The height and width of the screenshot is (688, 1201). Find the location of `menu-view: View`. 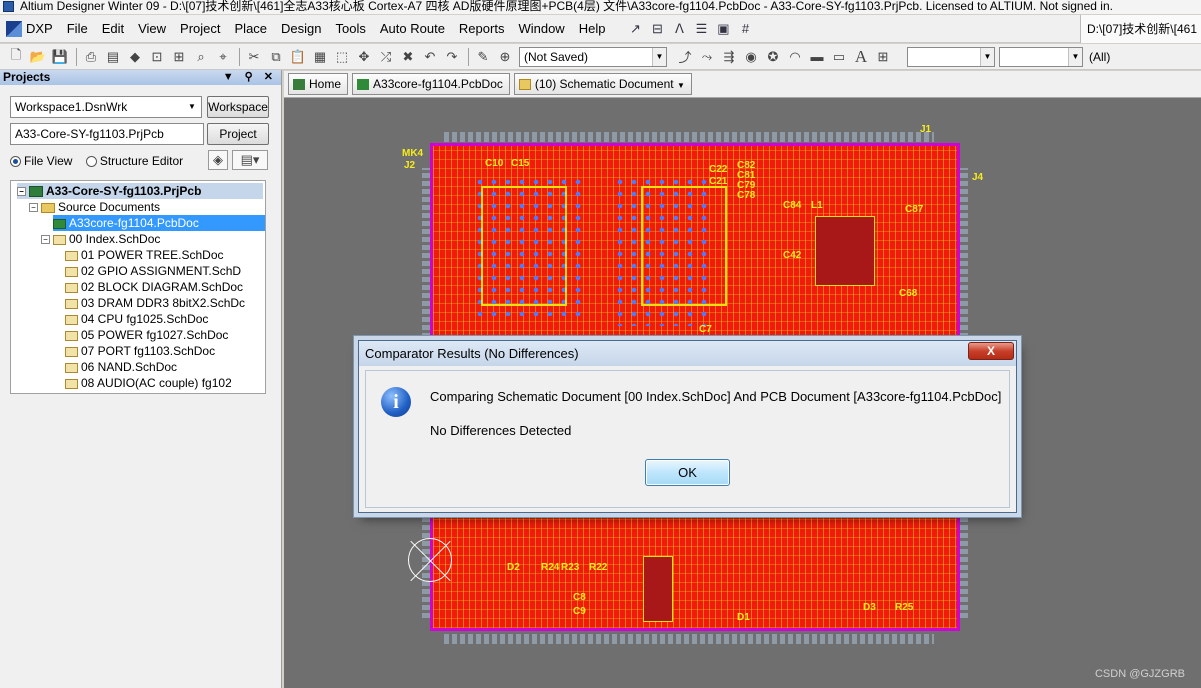

menu-view: View is located at coordinates (152, 29).